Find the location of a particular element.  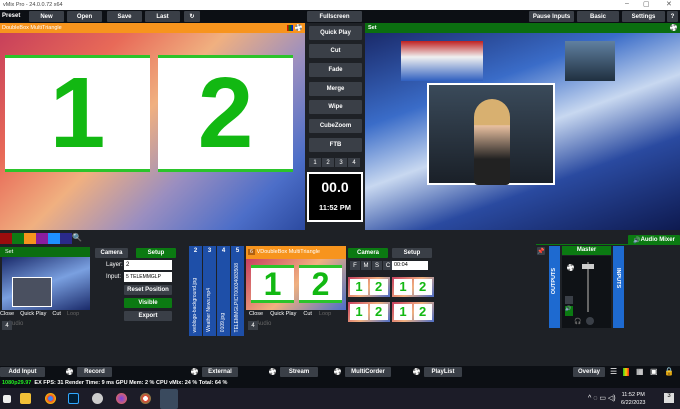

refresh-icon: ↻ is located at coordinates (192, 16).